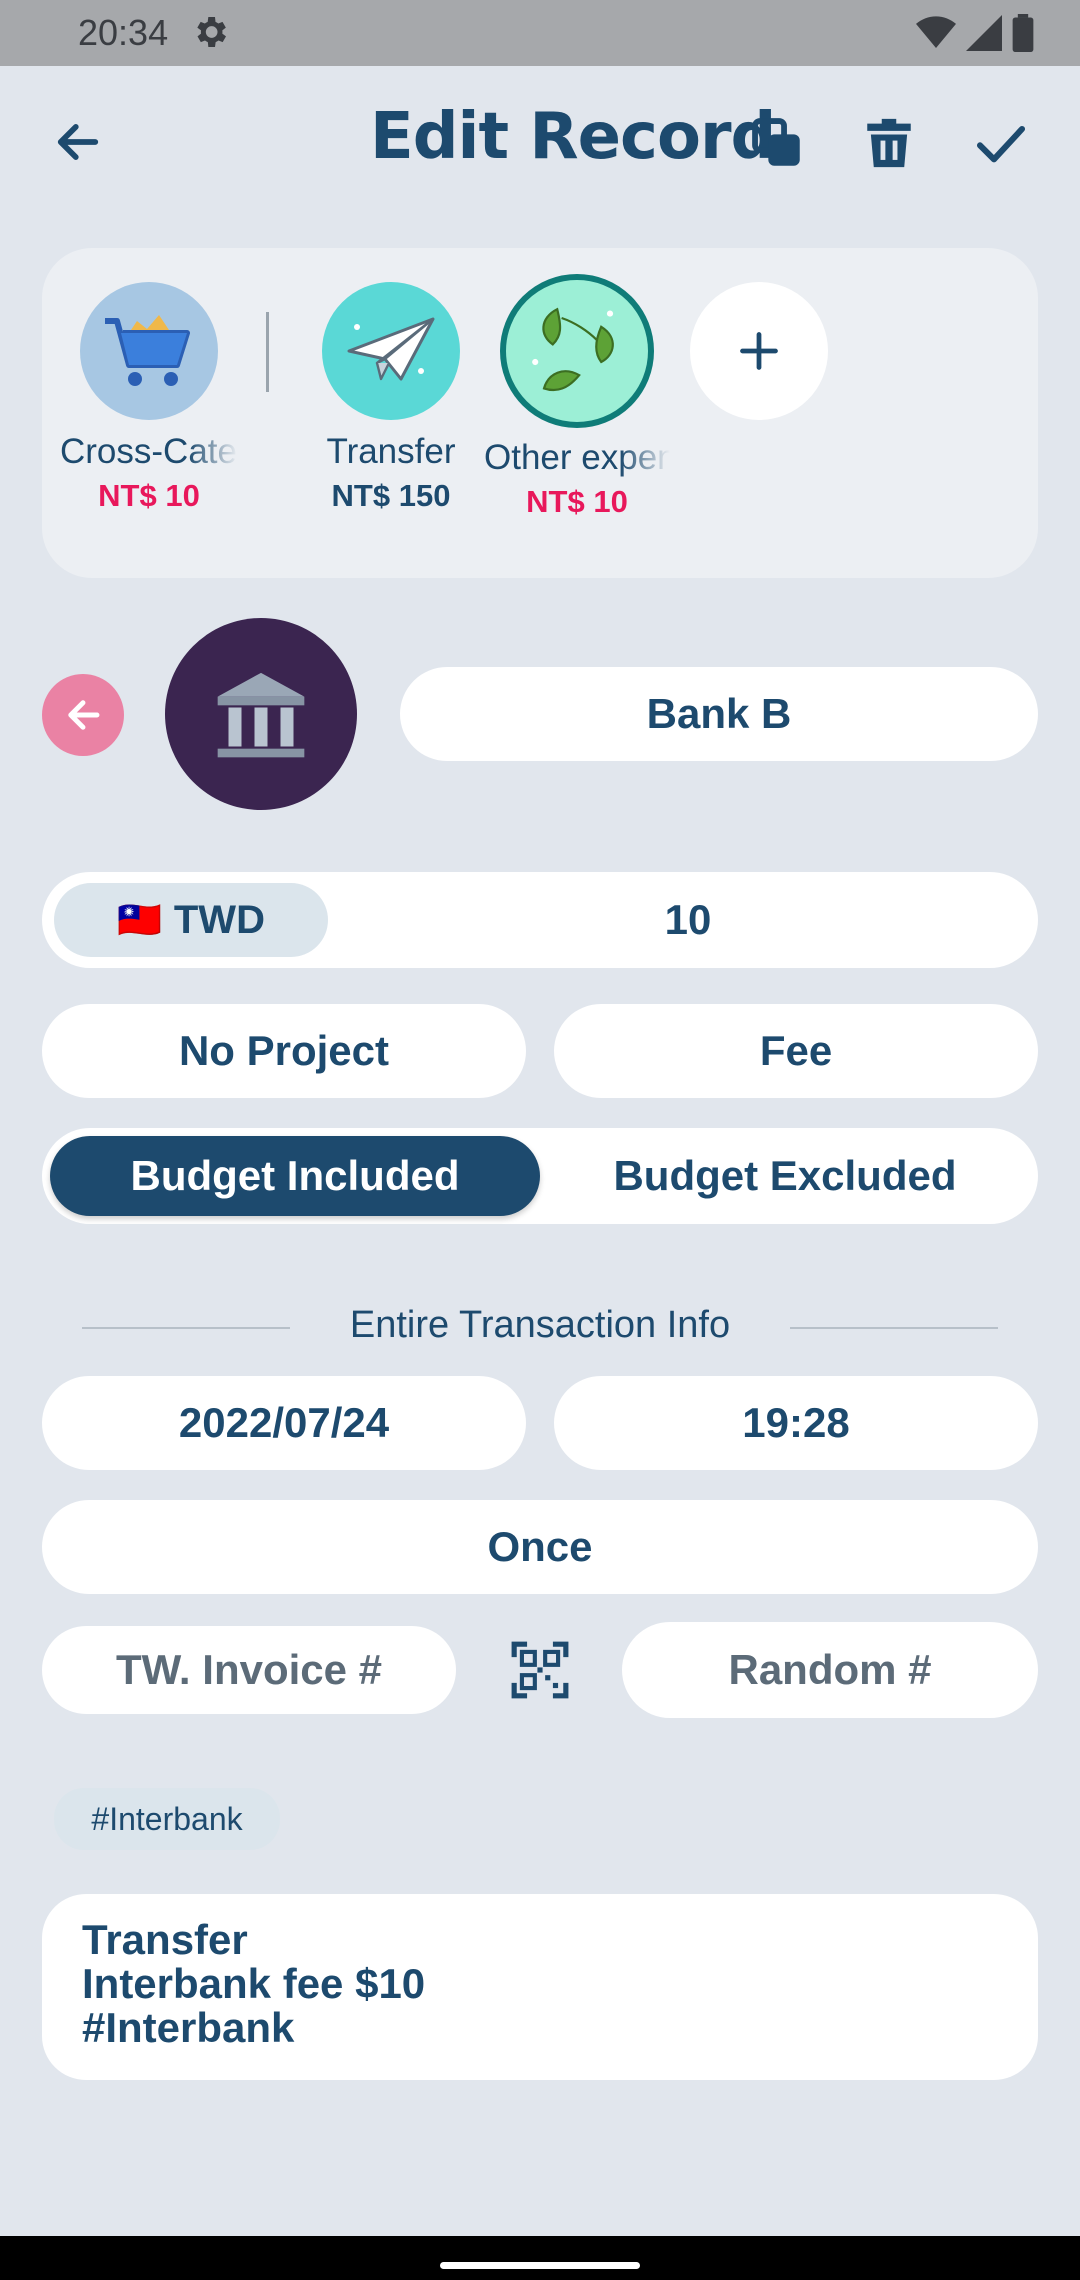 The width and height of the screenshot is (1080, 2280). I want to click on amount-input: 10, so click(688, 920).